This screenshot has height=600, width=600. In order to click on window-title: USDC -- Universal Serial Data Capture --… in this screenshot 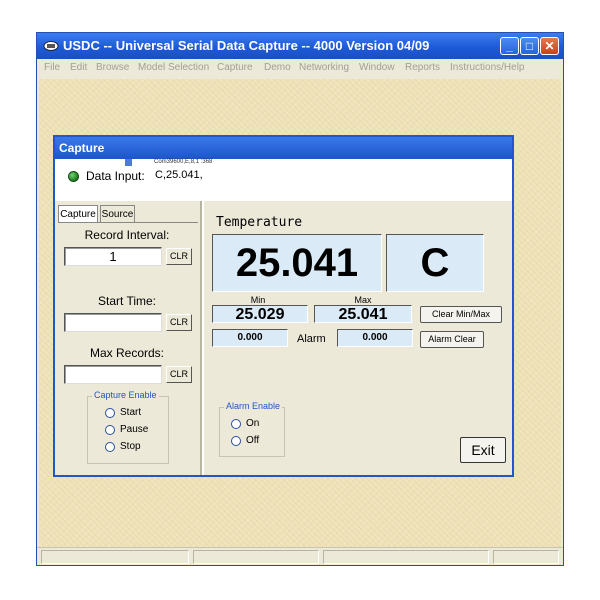, I will do `click(246, 45)`.